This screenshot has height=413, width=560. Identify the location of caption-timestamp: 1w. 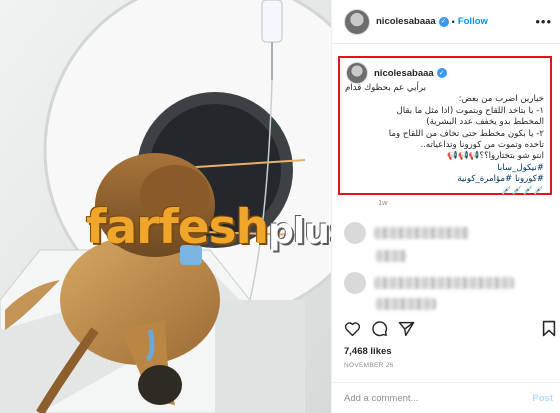
(383, 202).